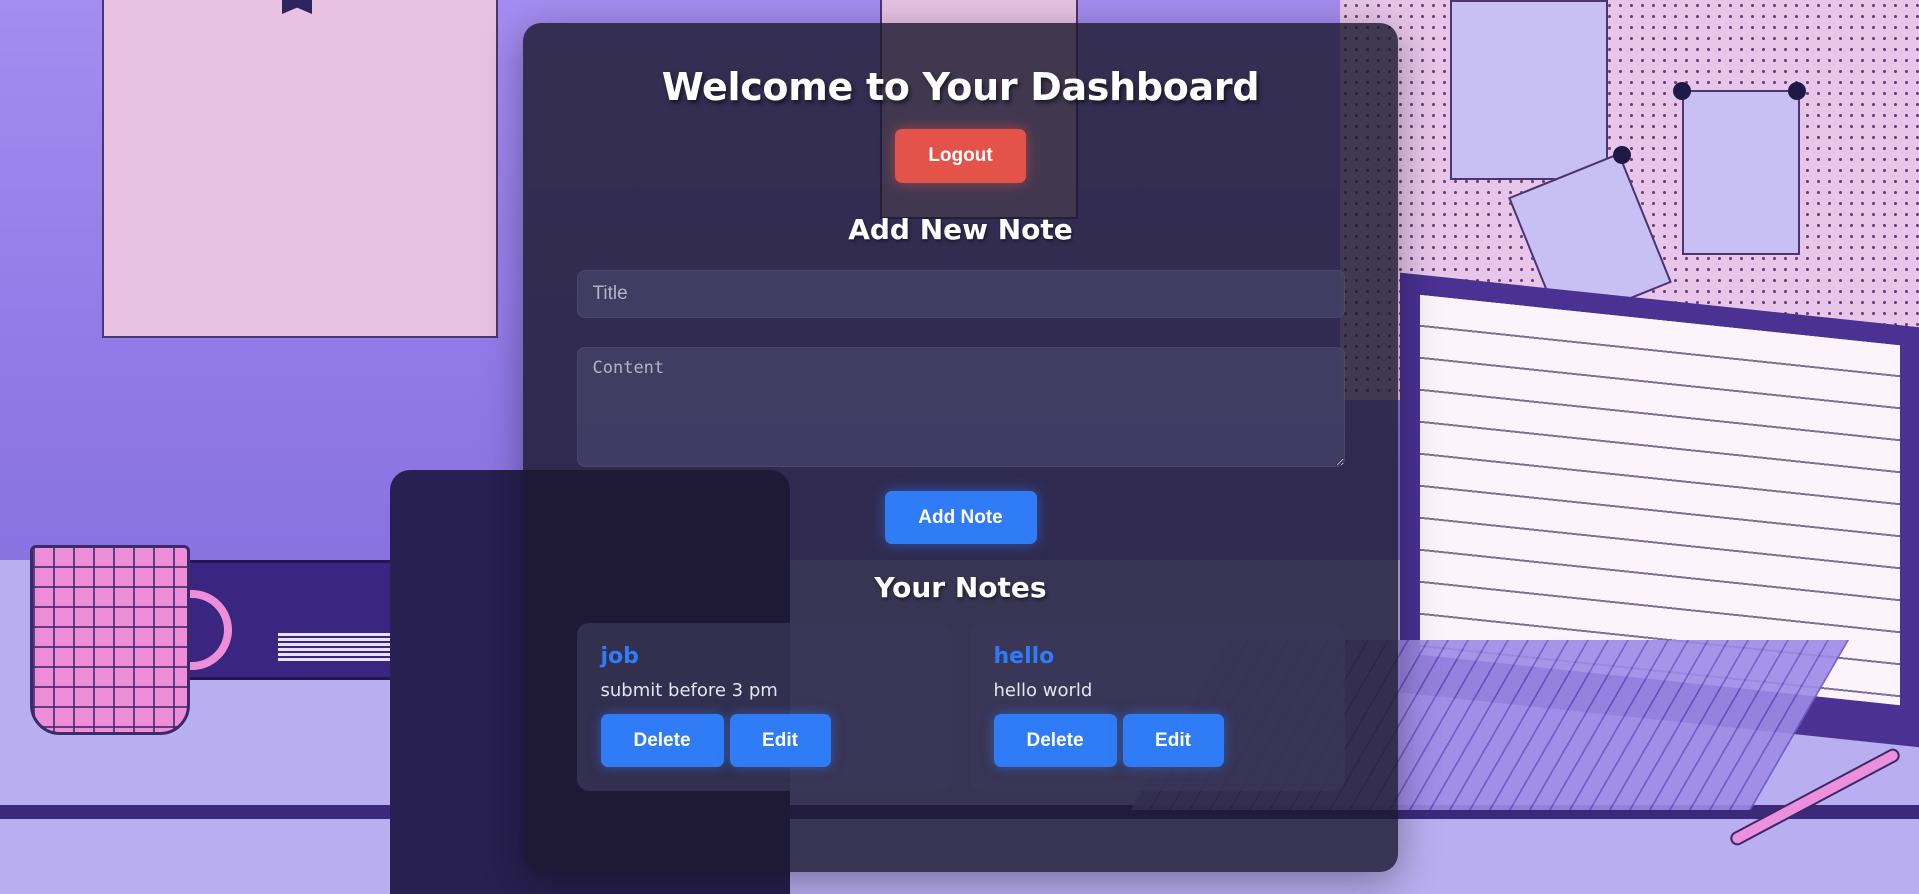 This screenshot has width=1919, height=894. I want to click on wall-poster, so click(300, 169).